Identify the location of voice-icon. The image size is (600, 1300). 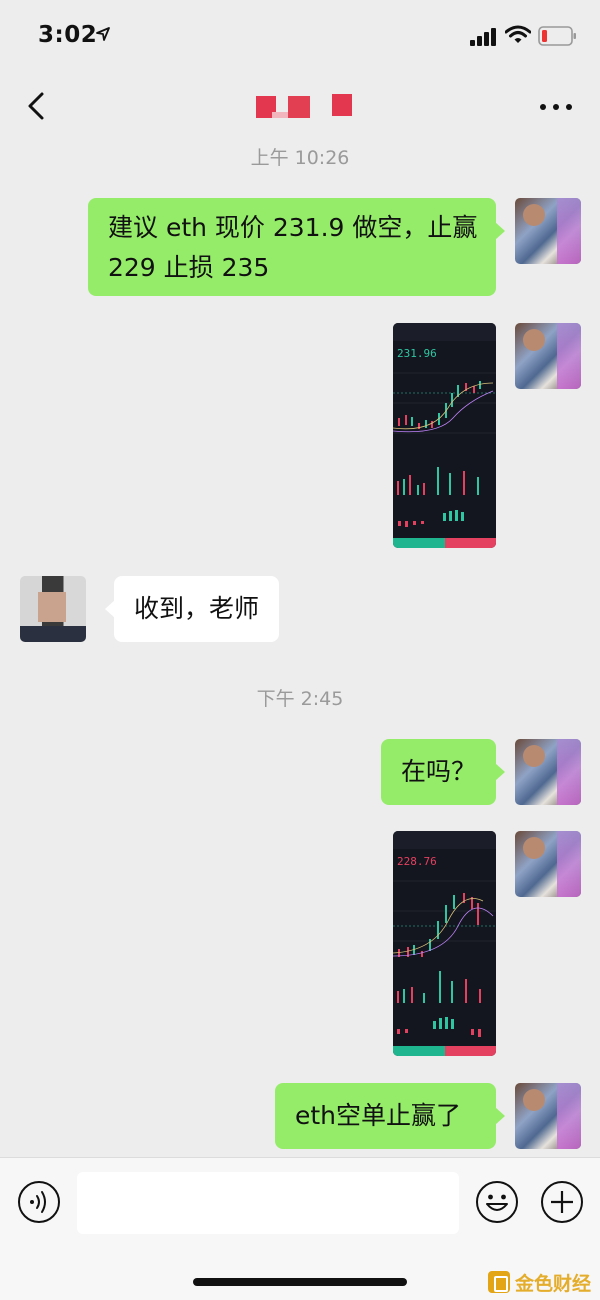
(39, 1202).